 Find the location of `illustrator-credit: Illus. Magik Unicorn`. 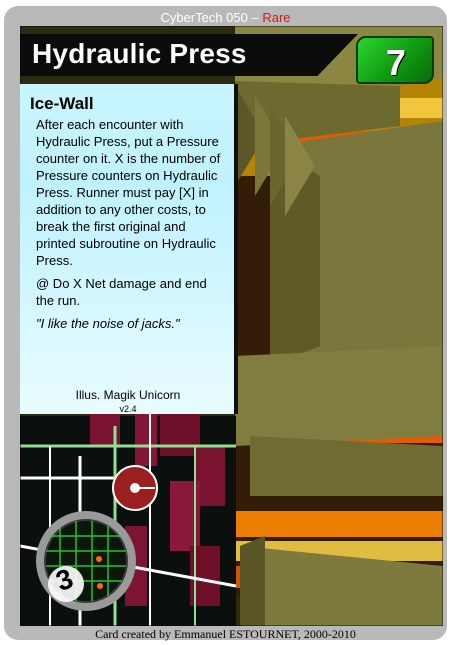

illustrator-credit: Illus. Magik Unicorn is located at coordinates (128, 395).